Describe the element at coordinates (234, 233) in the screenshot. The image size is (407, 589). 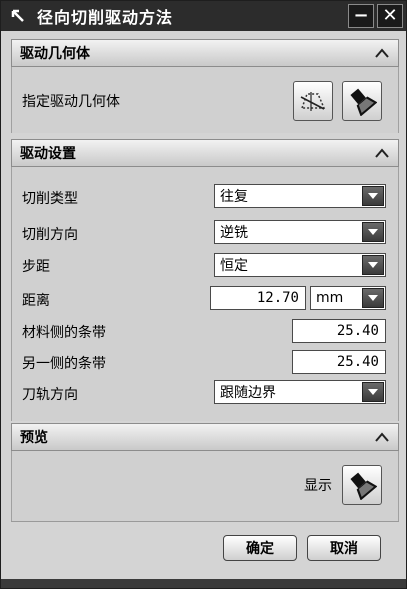
I see `cut-direction-value: 逆铣` at that location.